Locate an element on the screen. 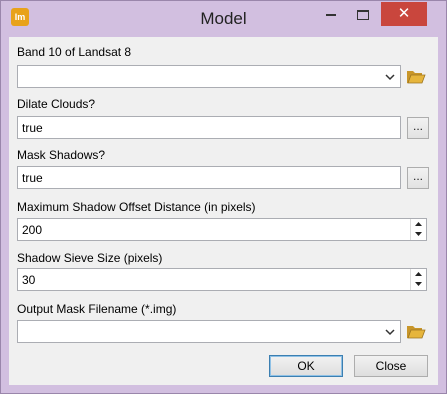 This screenshot has height=394, width=447. window-title: Model is located at coordinates (223, 18).